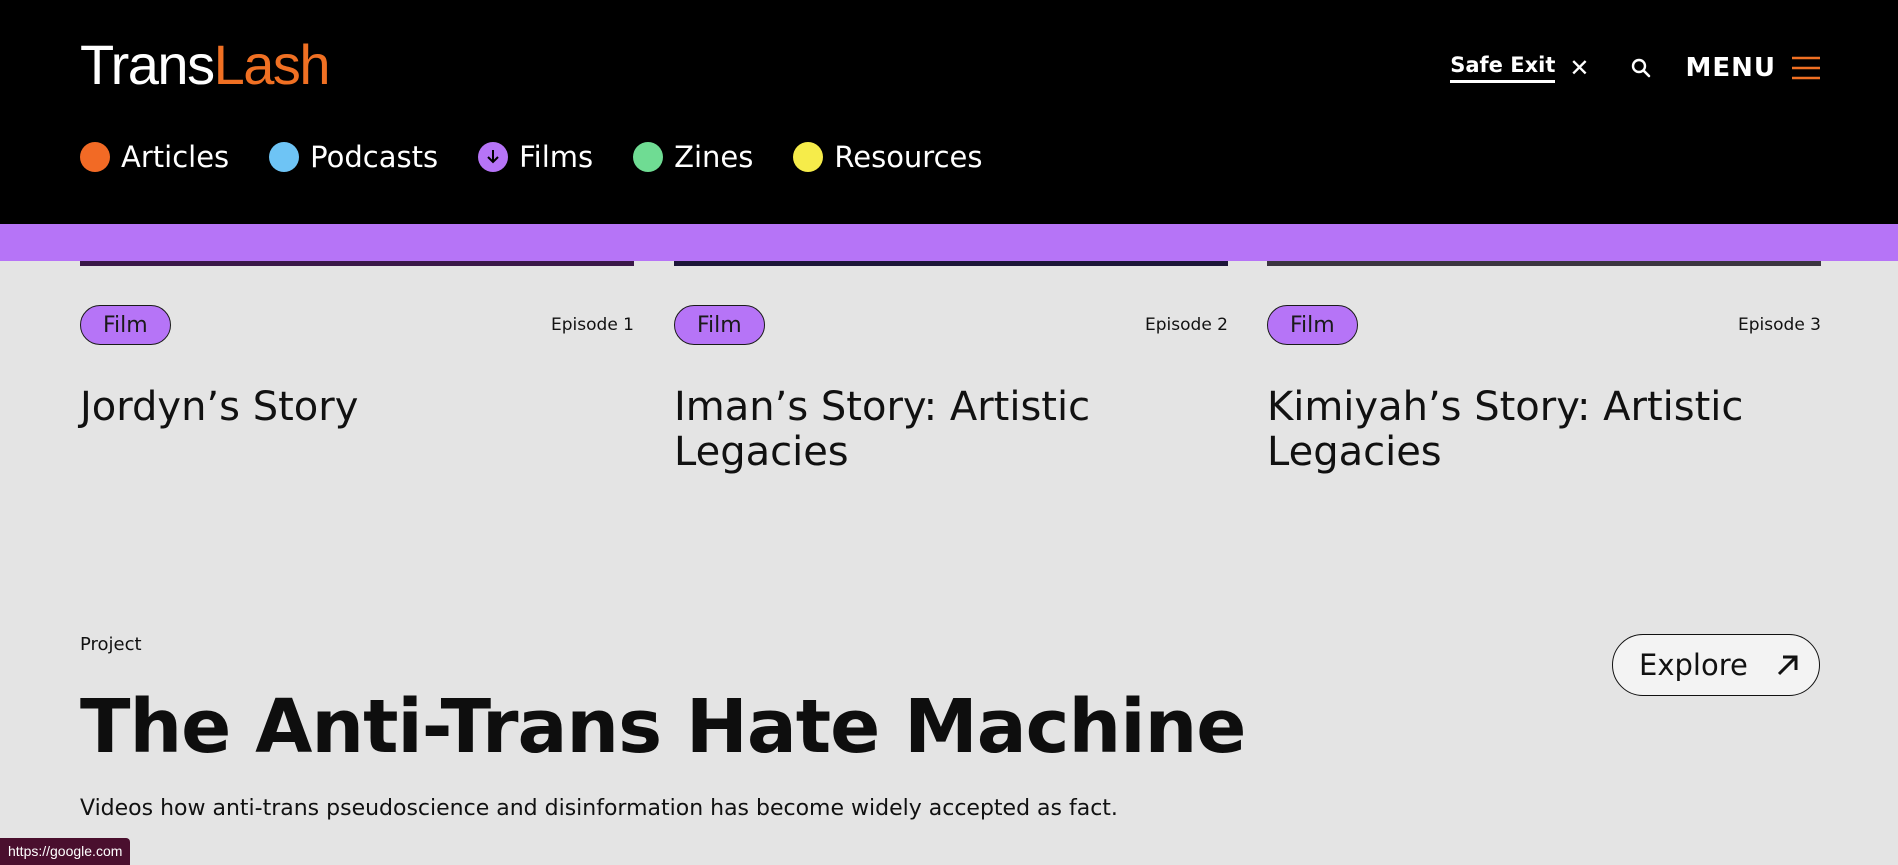 This screenshot has height=865, width=1898. What do you see at coordinates (272, 64) in the screenshot?
I see `logo-text-lash: Lash` at bounding box center [272, 64].